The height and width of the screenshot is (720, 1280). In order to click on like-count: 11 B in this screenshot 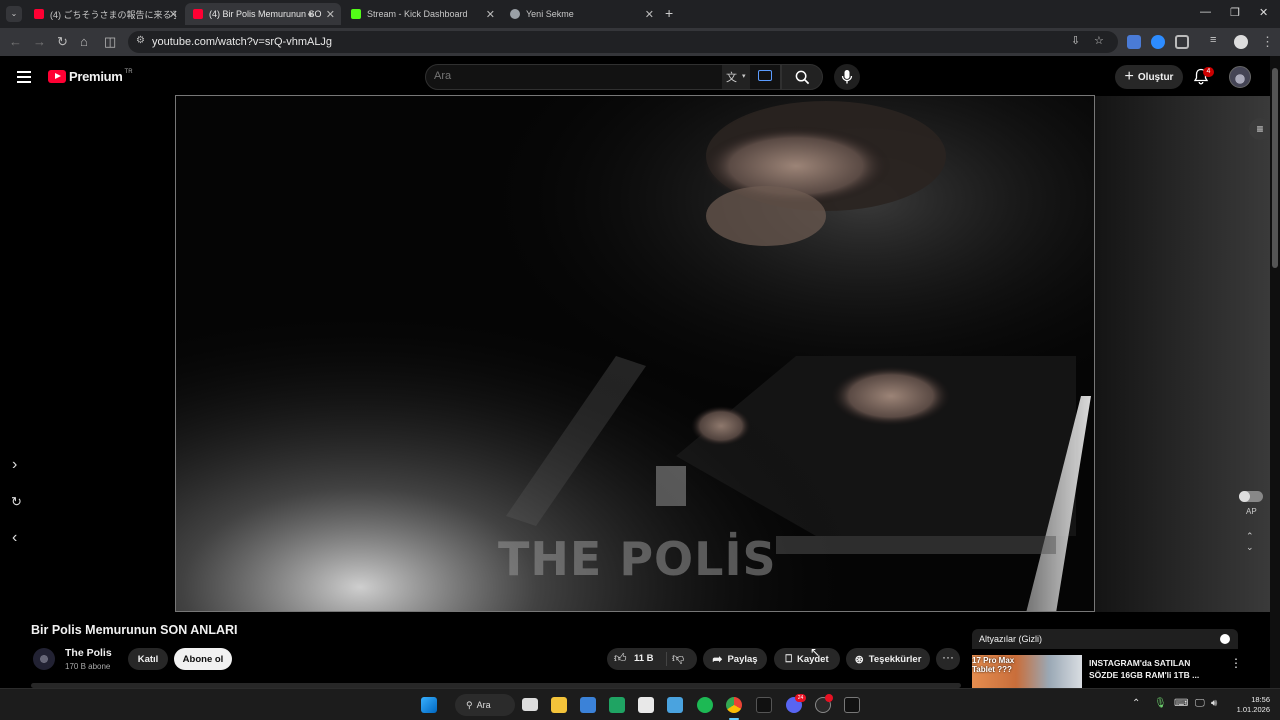, I will do `click(644, 658)`.